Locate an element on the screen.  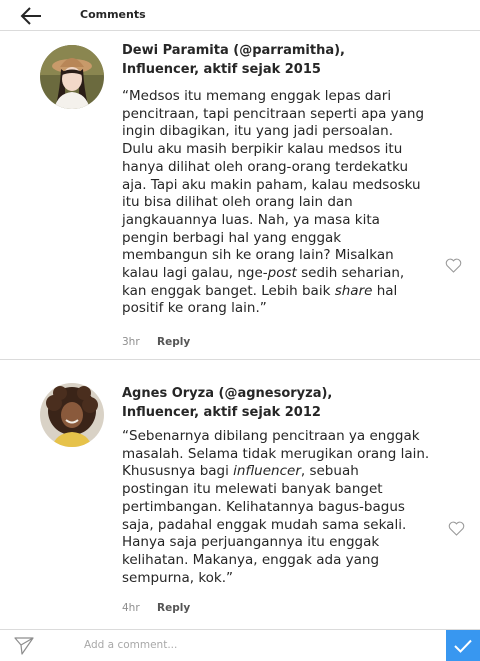
comment-composer is located at coordinates (240, 645).